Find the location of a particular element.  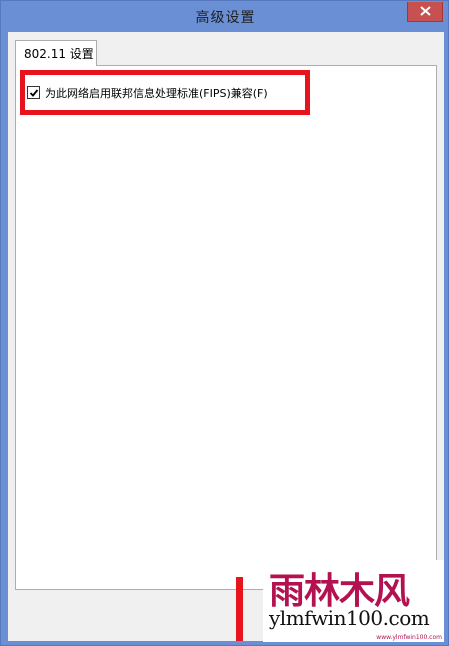

close-icon is located at coordinates (425, 11).